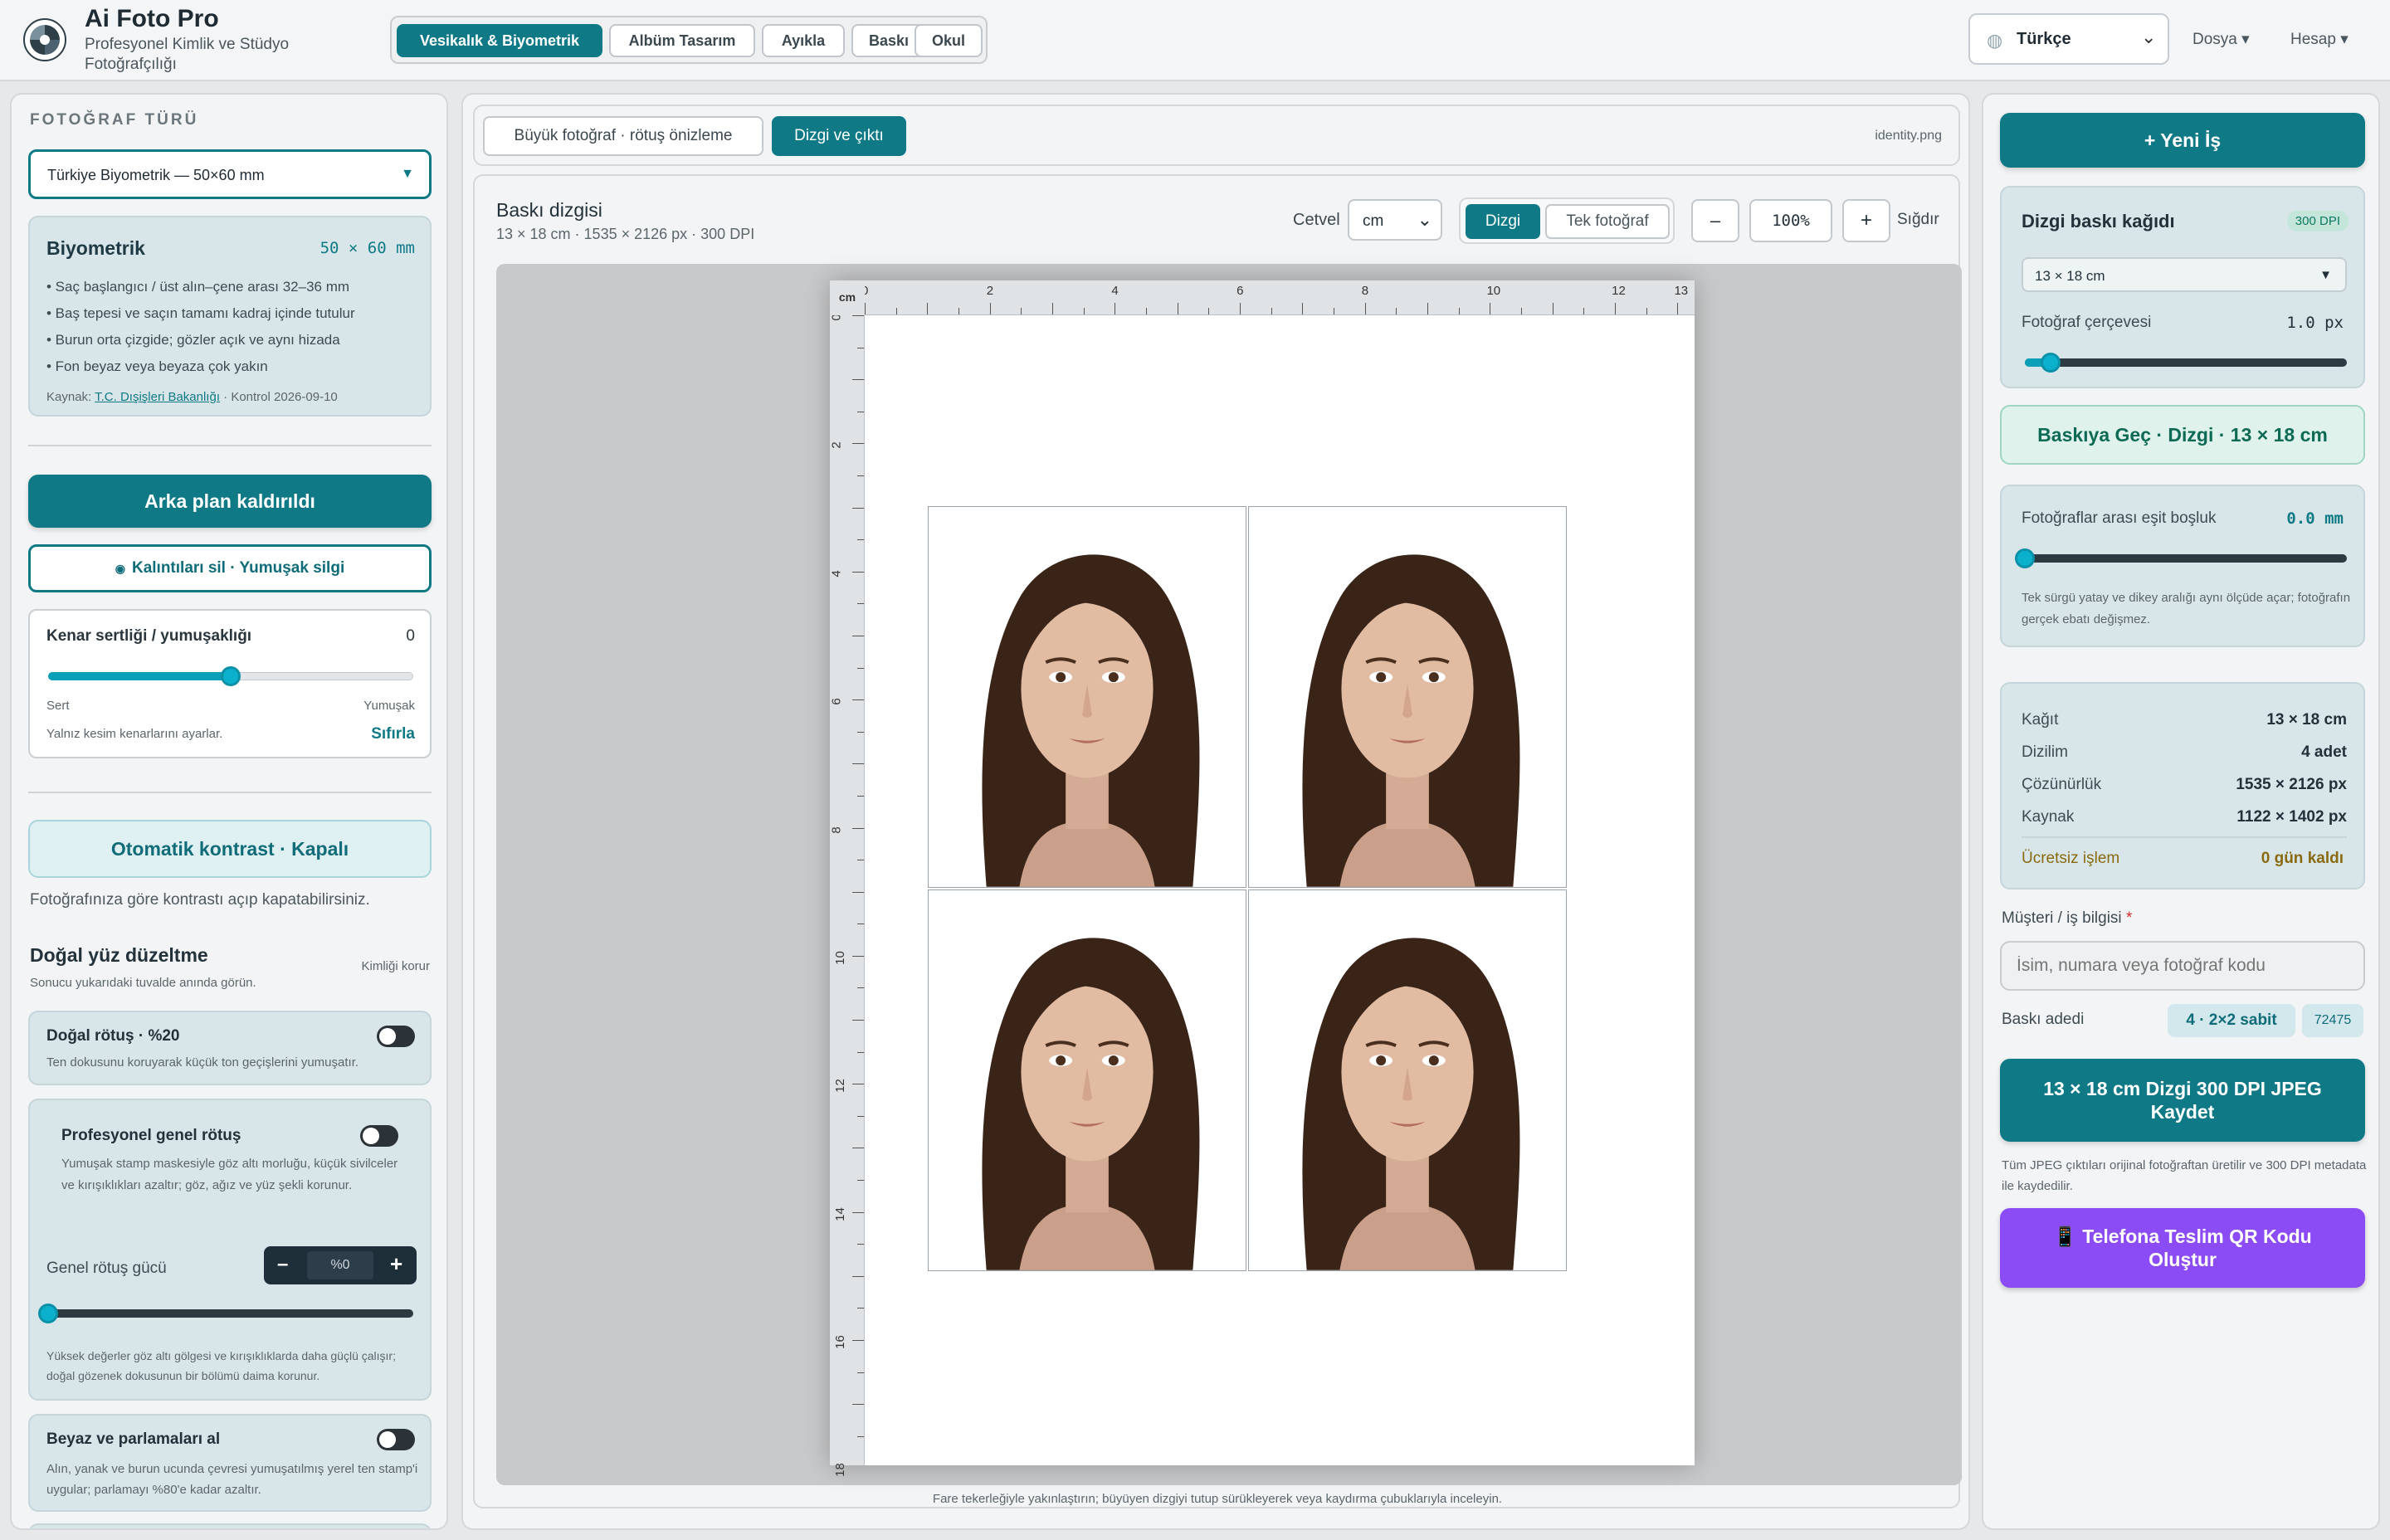 Image resolution: width=2390 pixels, height=1540 pixels. I want to click on new-job-button: + Yeni İş, so click(2183, 140).